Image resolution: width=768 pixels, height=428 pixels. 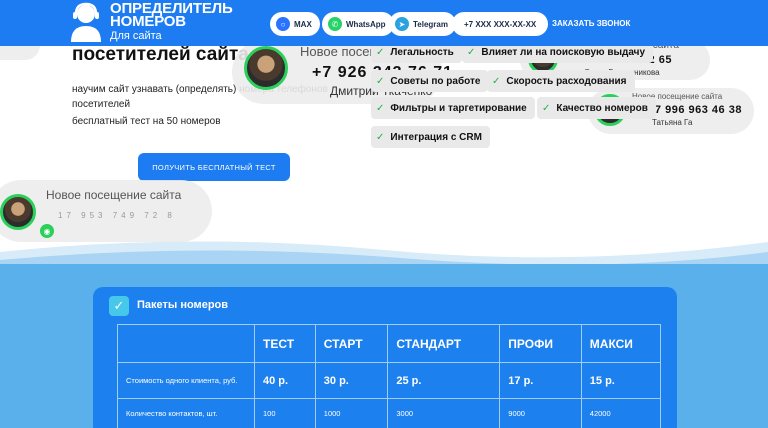 I want to click on visit-name: Татьяна Га, so click(x=672, y=122).